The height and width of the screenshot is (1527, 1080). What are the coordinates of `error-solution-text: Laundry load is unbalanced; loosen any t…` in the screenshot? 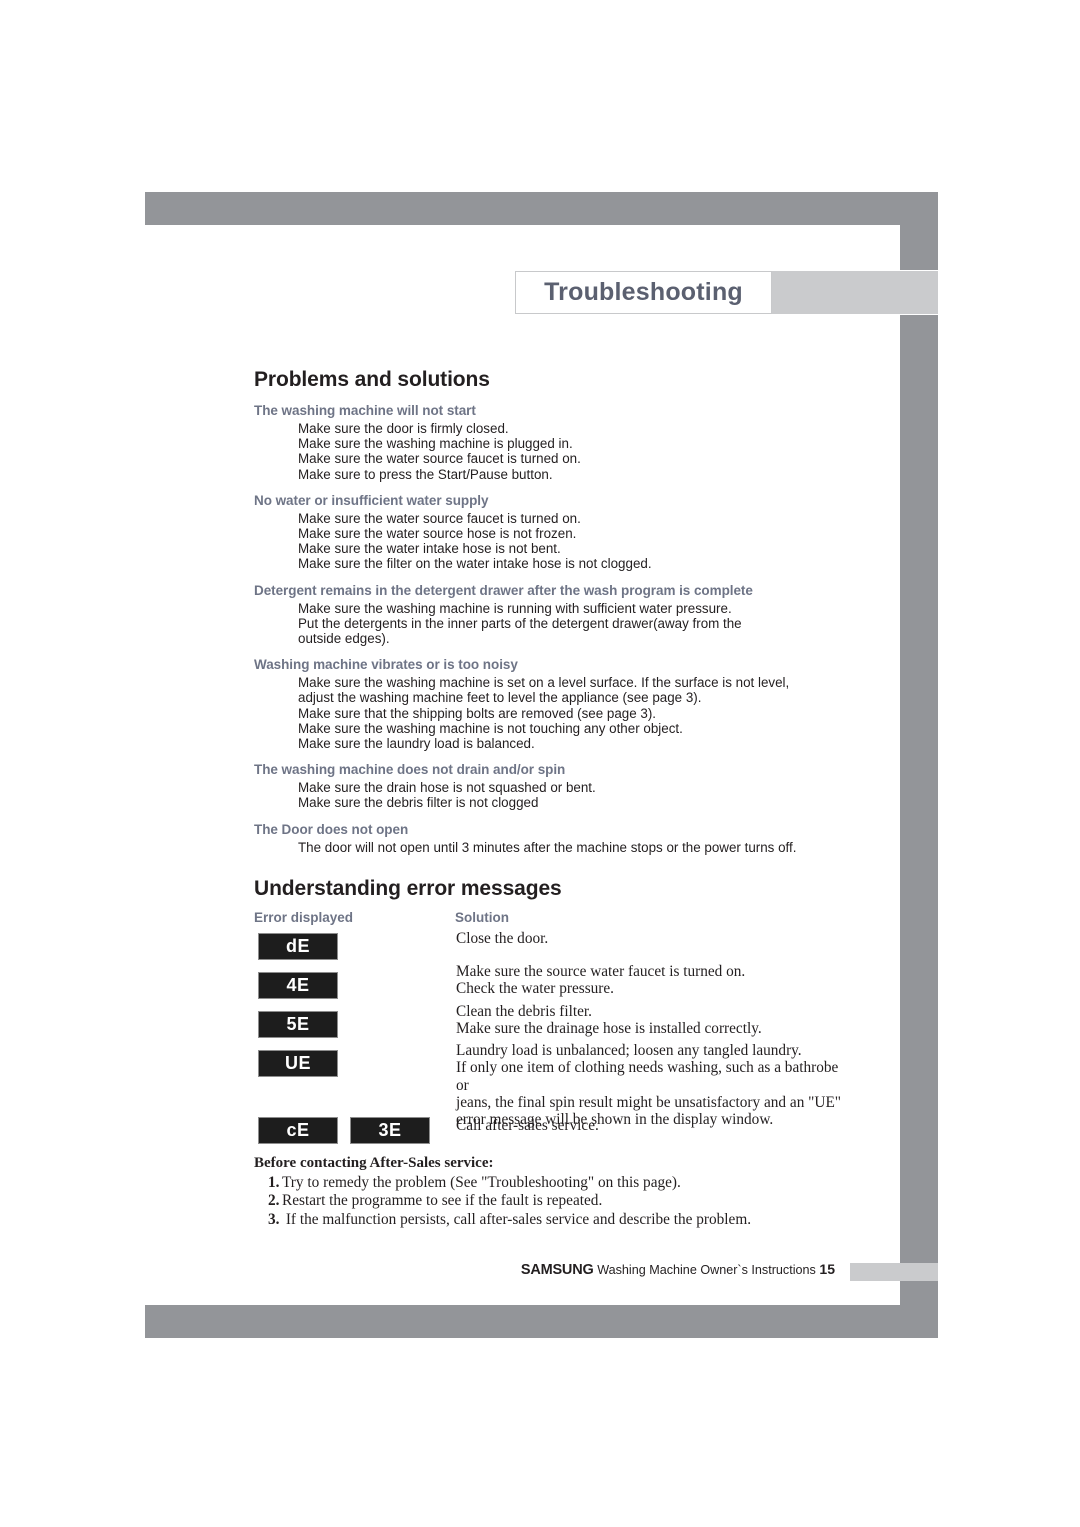 It's located at (649, 1085).